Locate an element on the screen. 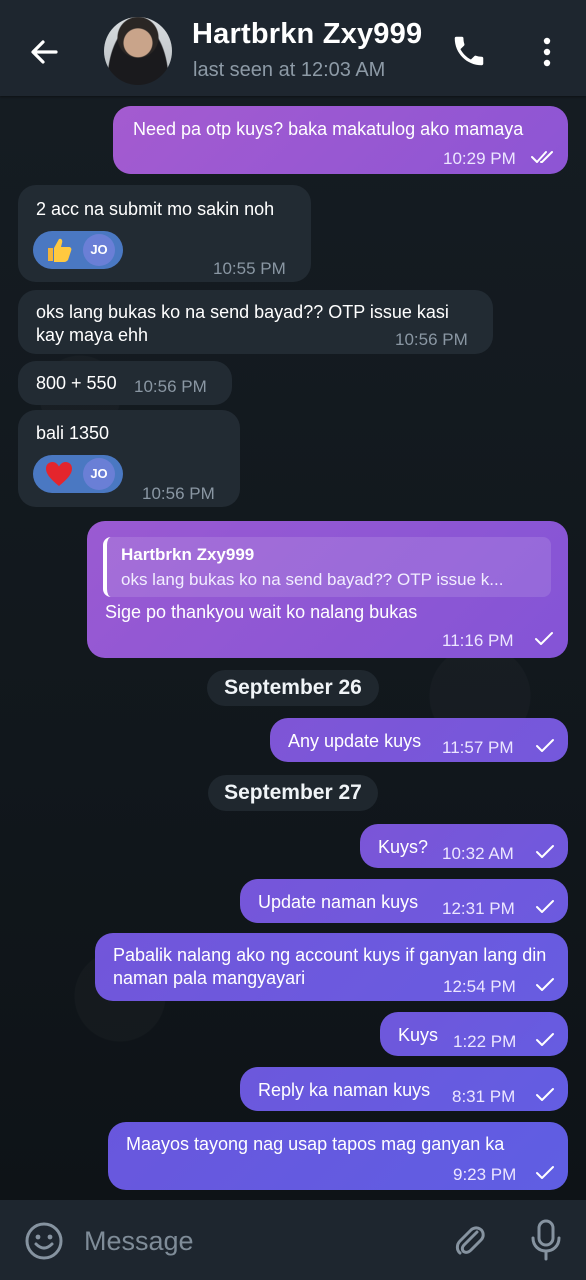  back-button is located at coordinates (44, 52).